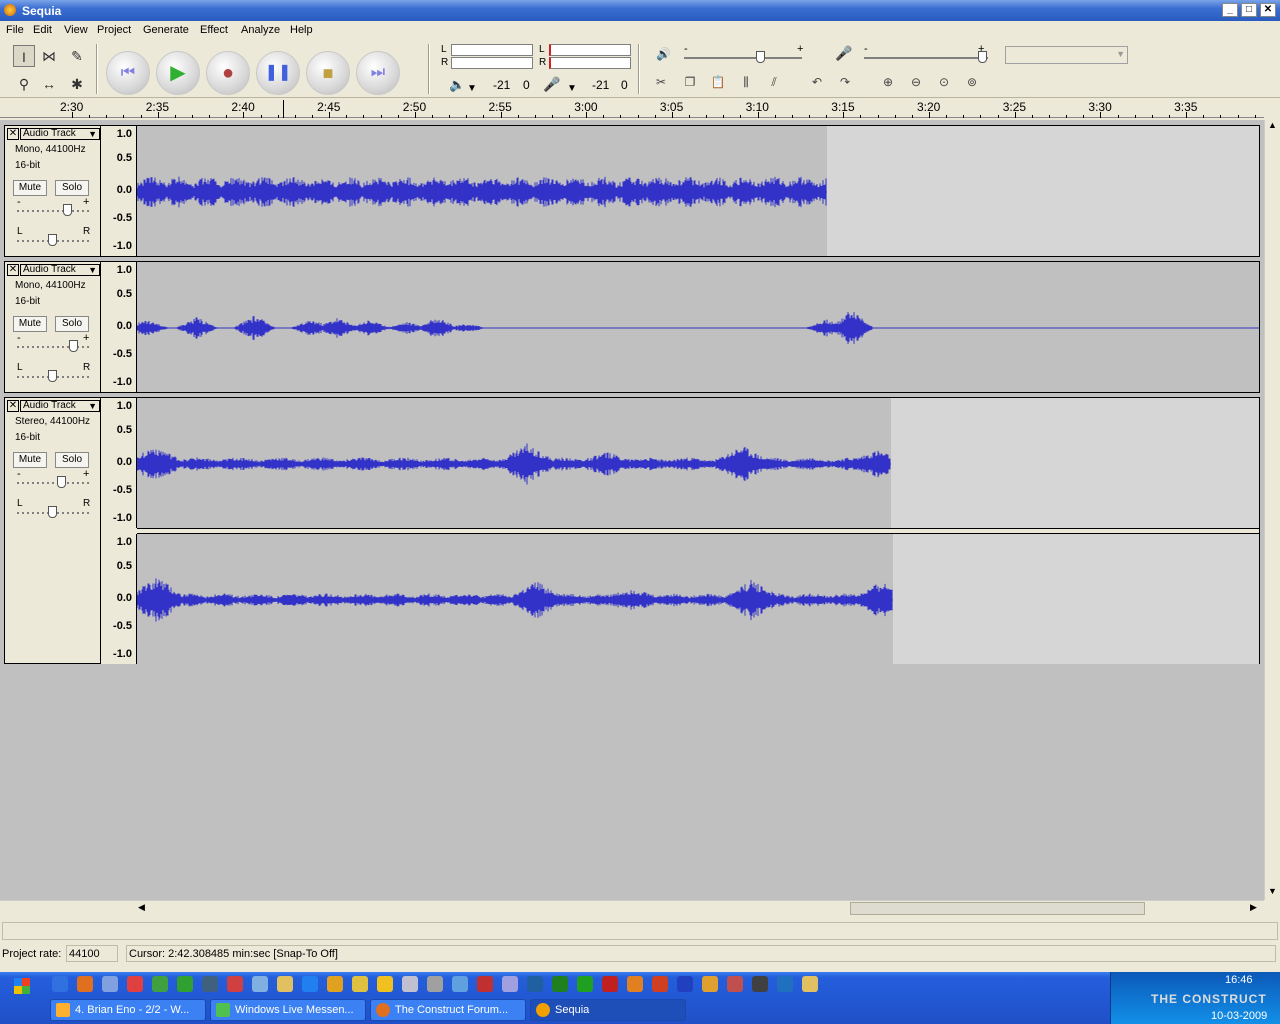 The height and width of the screenshot is (1024, 1280). I want to click on output-volume-thumb, so click(760, 57).